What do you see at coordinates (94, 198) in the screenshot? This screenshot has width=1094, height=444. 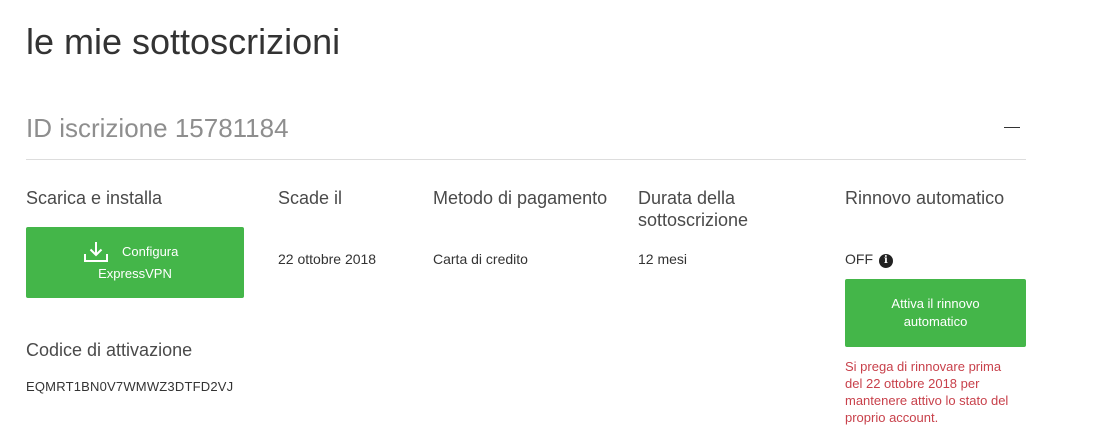 I see `download-header: Scarica e installa` at bounding box center [94, 198].